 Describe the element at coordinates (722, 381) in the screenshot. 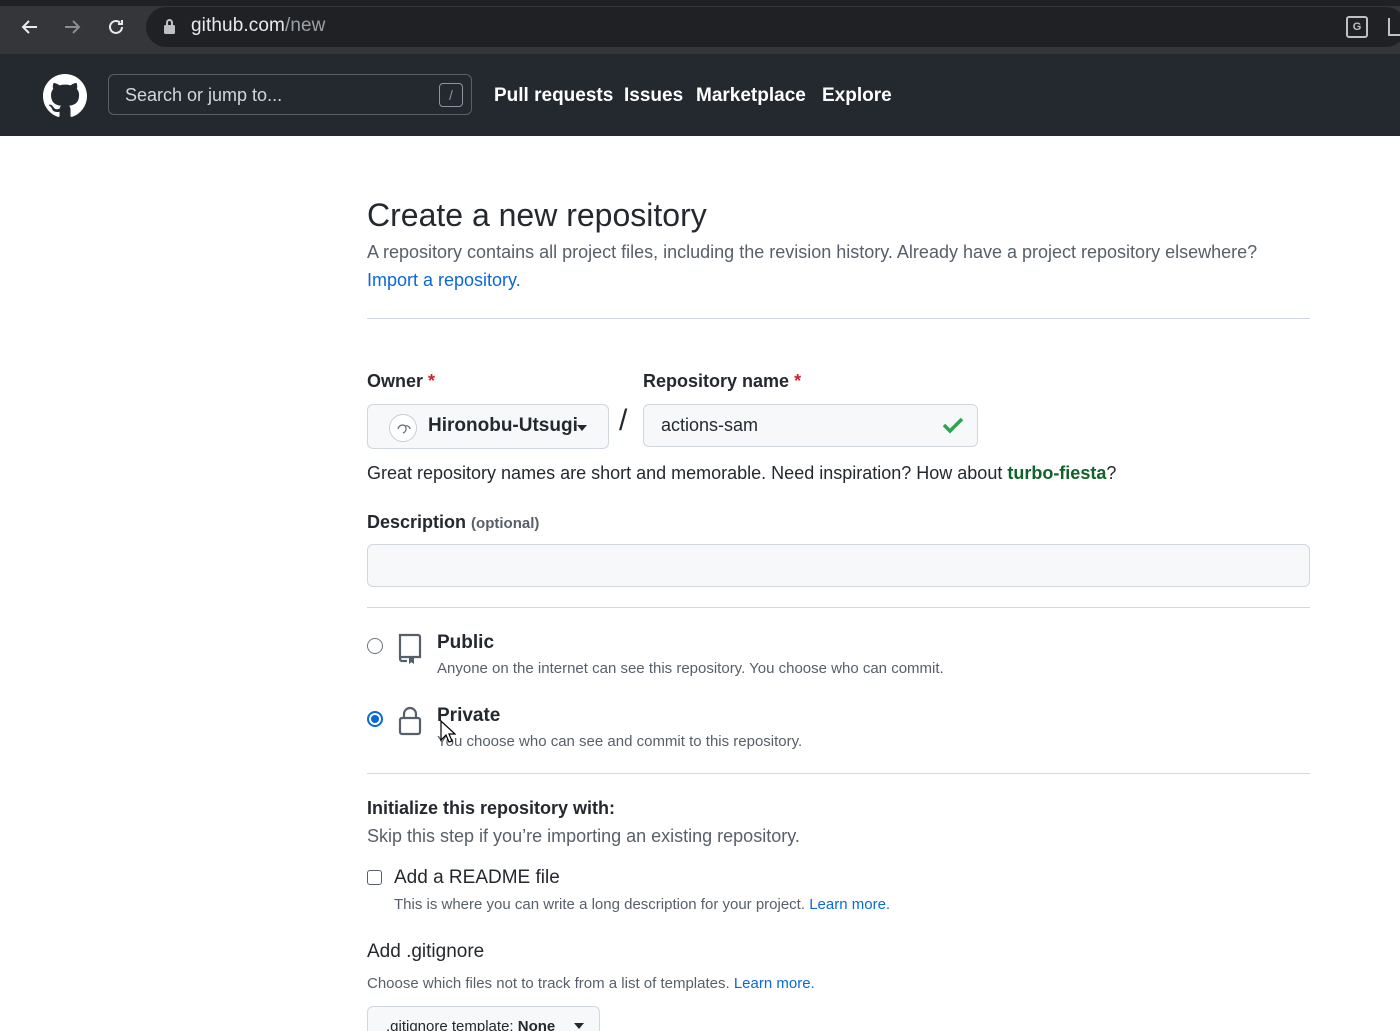

I see `repository-name-label: Repository name *` at that location.